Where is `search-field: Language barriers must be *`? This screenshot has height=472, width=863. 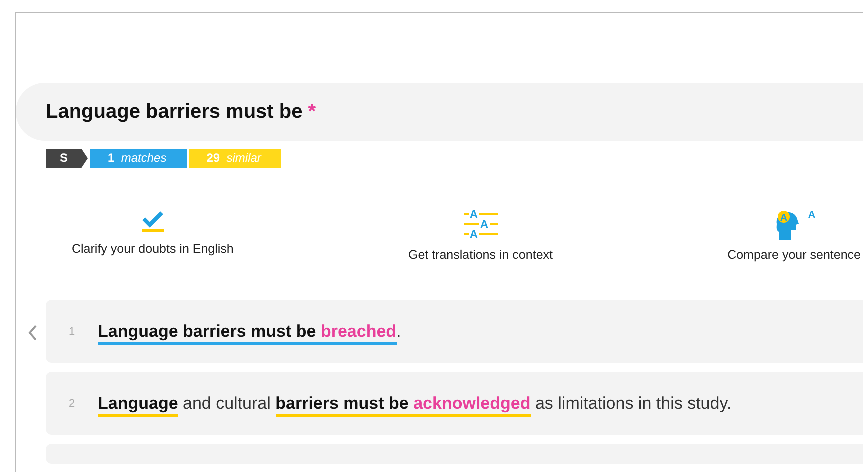 search-field: Language barriers must be * is located at coordinates (439, 112).